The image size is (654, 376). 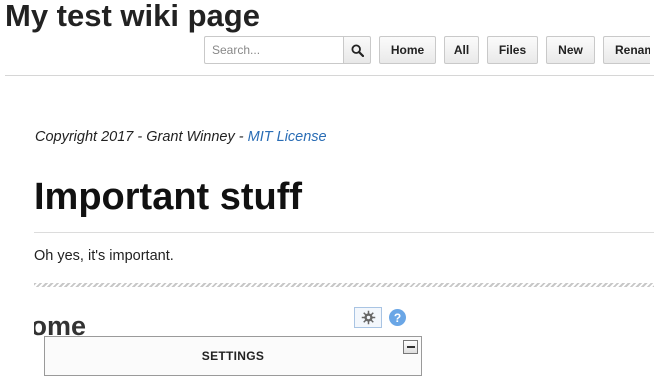 I want to click on license-link: MIT License, so click(x=287, y=137).